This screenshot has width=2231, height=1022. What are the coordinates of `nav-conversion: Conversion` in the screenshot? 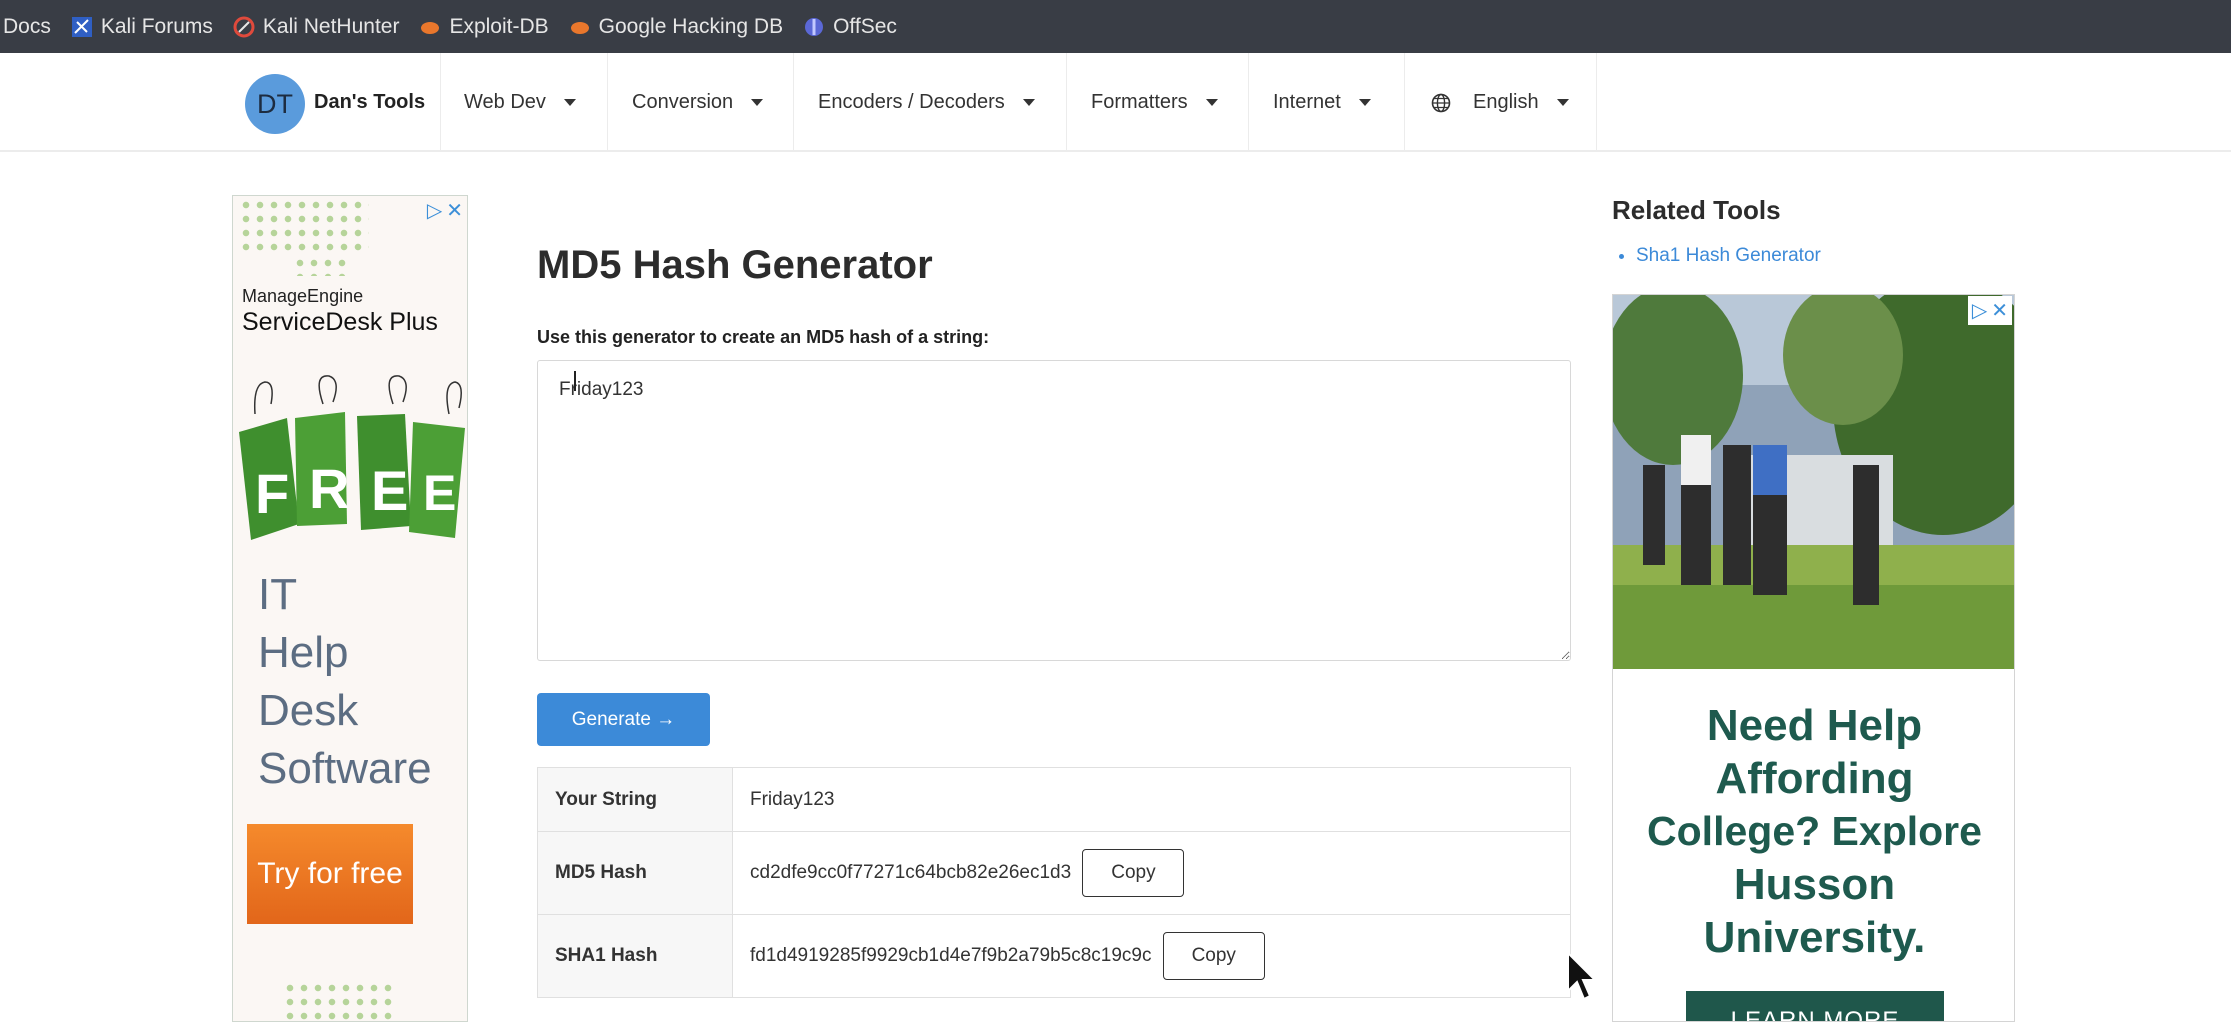 It's located at (700, 102).